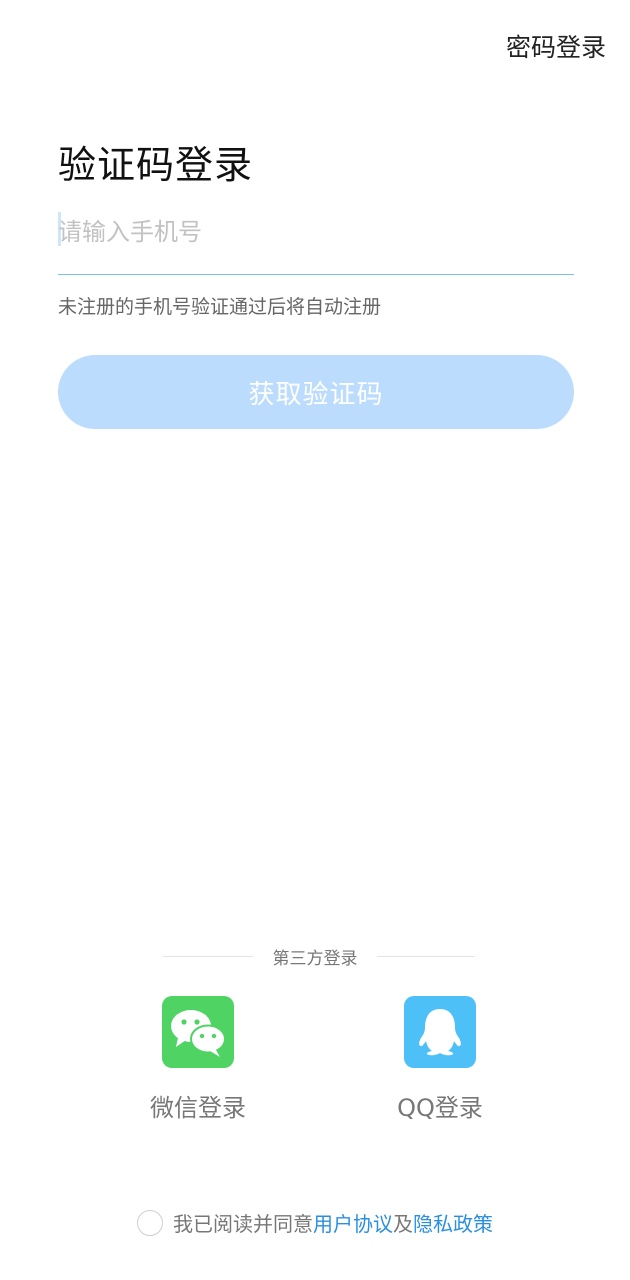  I want to click on divider-line-right, so click(426, 956).